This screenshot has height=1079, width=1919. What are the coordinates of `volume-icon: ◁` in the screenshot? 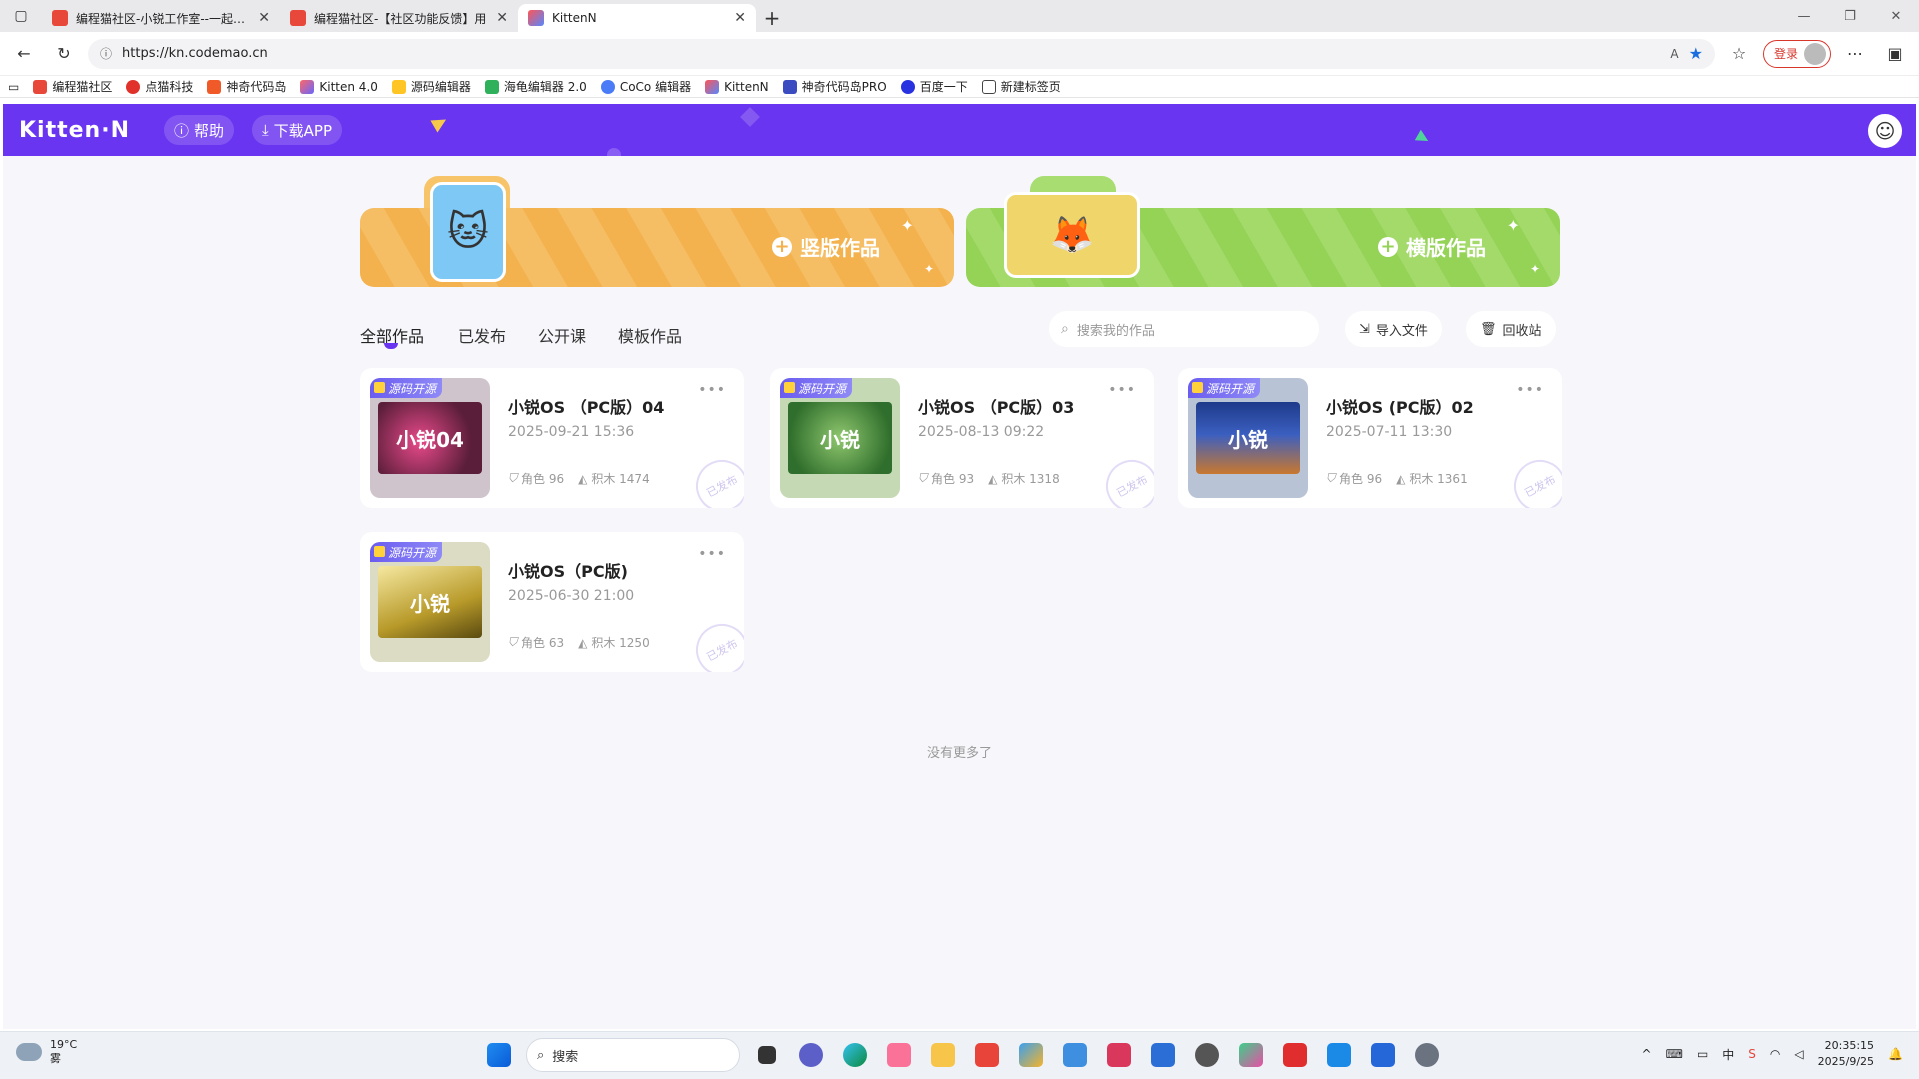 It's located at (1798, 1054).